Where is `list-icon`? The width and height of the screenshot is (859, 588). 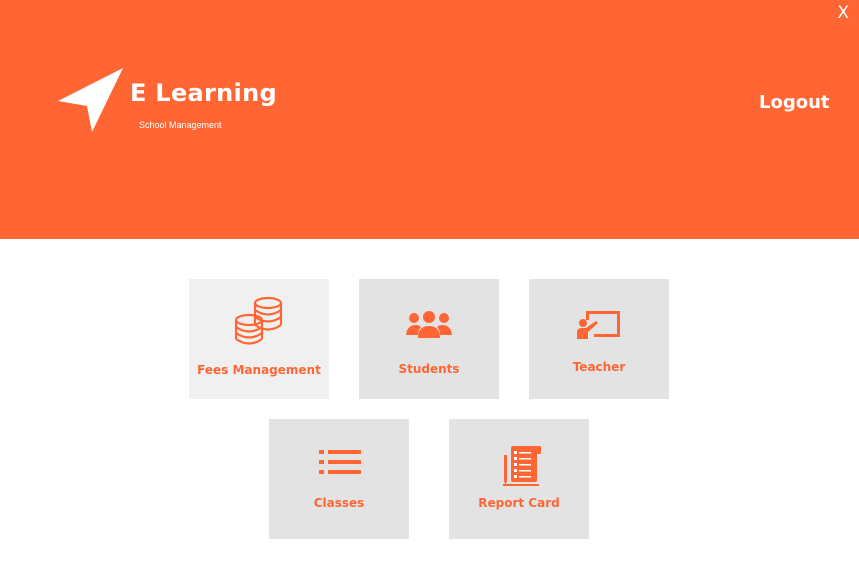 list-icon is located at coordinates (340, 462).